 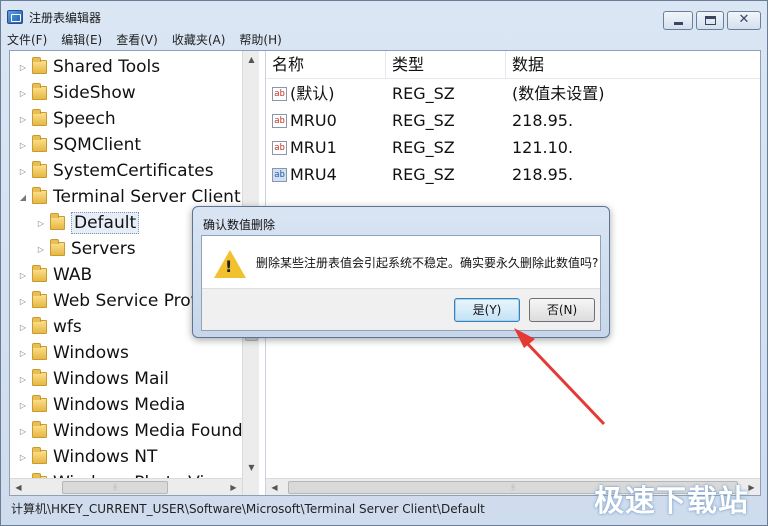 What do you see at coordinates (558, 93) in the screenshot?
I see `value-data-cell: (数值未设置)` at bounding box center [558, 93].